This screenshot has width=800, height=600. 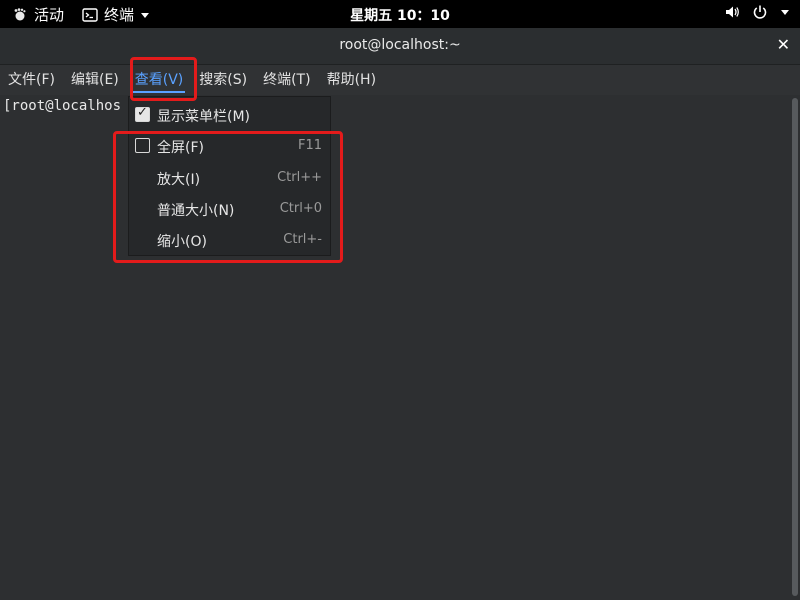 What do you see at coordinates (229, 146) in the screenshot?
I see `menu-item-fullscreen: 全屏(F) F11` at bounding box center [229, 146].